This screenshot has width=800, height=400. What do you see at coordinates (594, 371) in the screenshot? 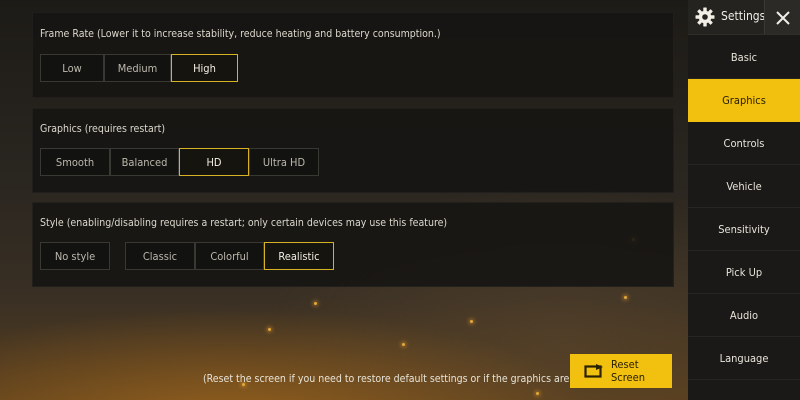
I see `reset-screen-icon` at bounding box center [594, 371].